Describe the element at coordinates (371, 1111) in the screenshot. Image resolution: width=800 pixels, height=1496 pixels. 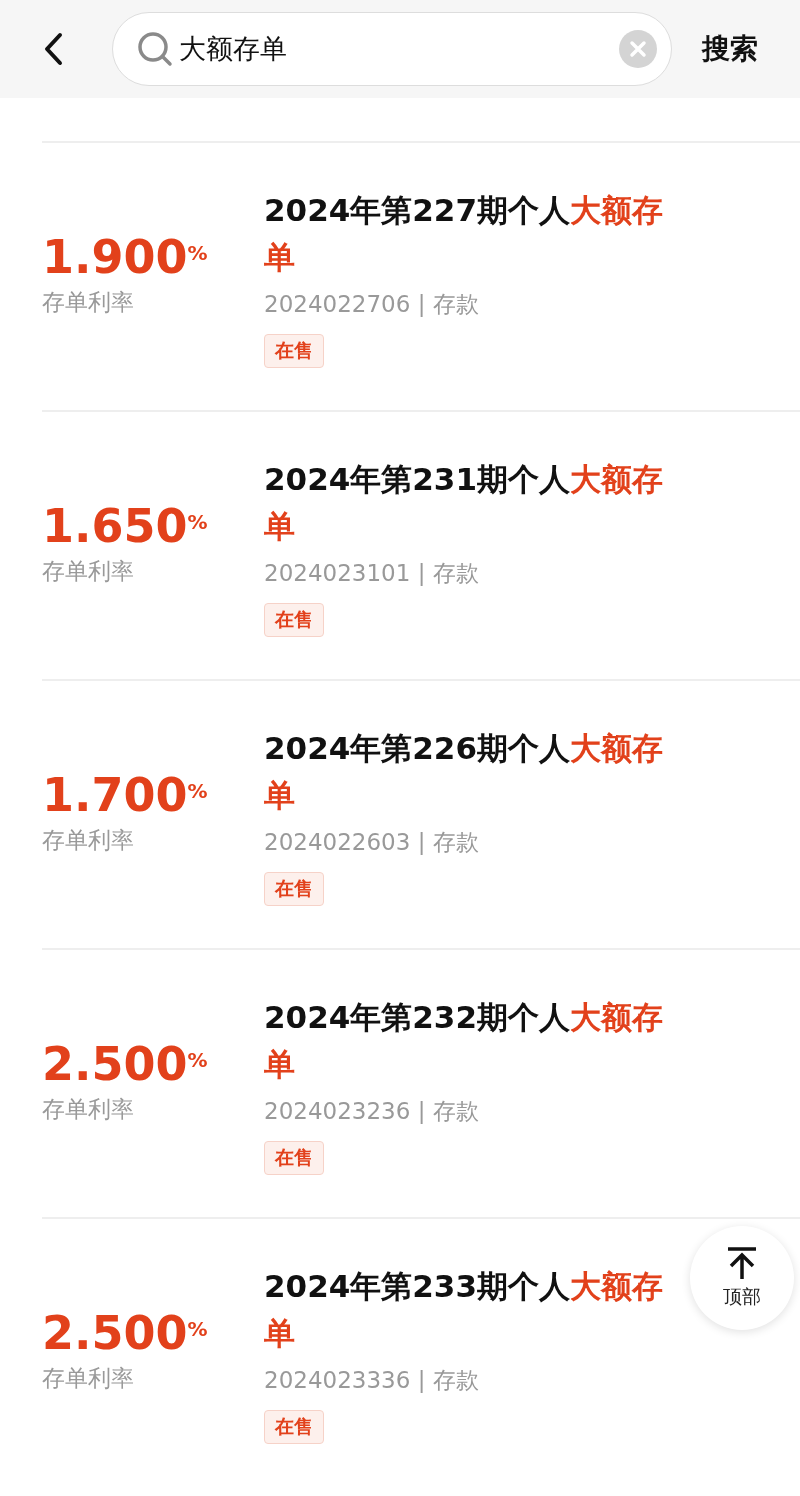
I see `product-code: 2024023236 | 存款` at that location.